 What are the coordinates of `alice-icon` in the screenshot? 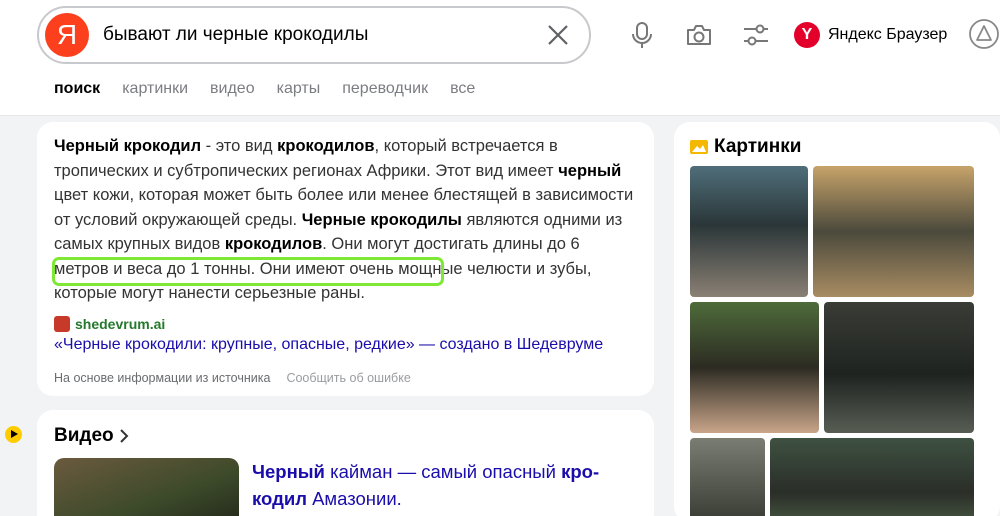 It's located at (984, 34).